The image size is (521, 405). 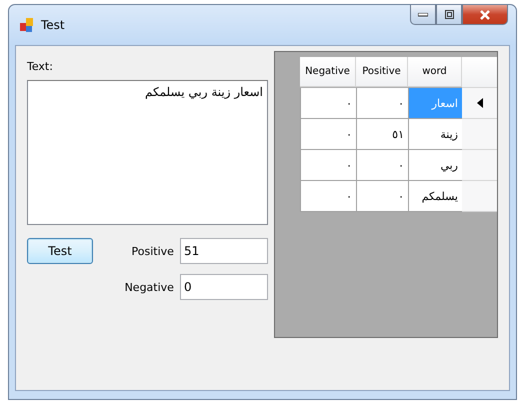 I want to click on close-button, so click(x=485, y=15).